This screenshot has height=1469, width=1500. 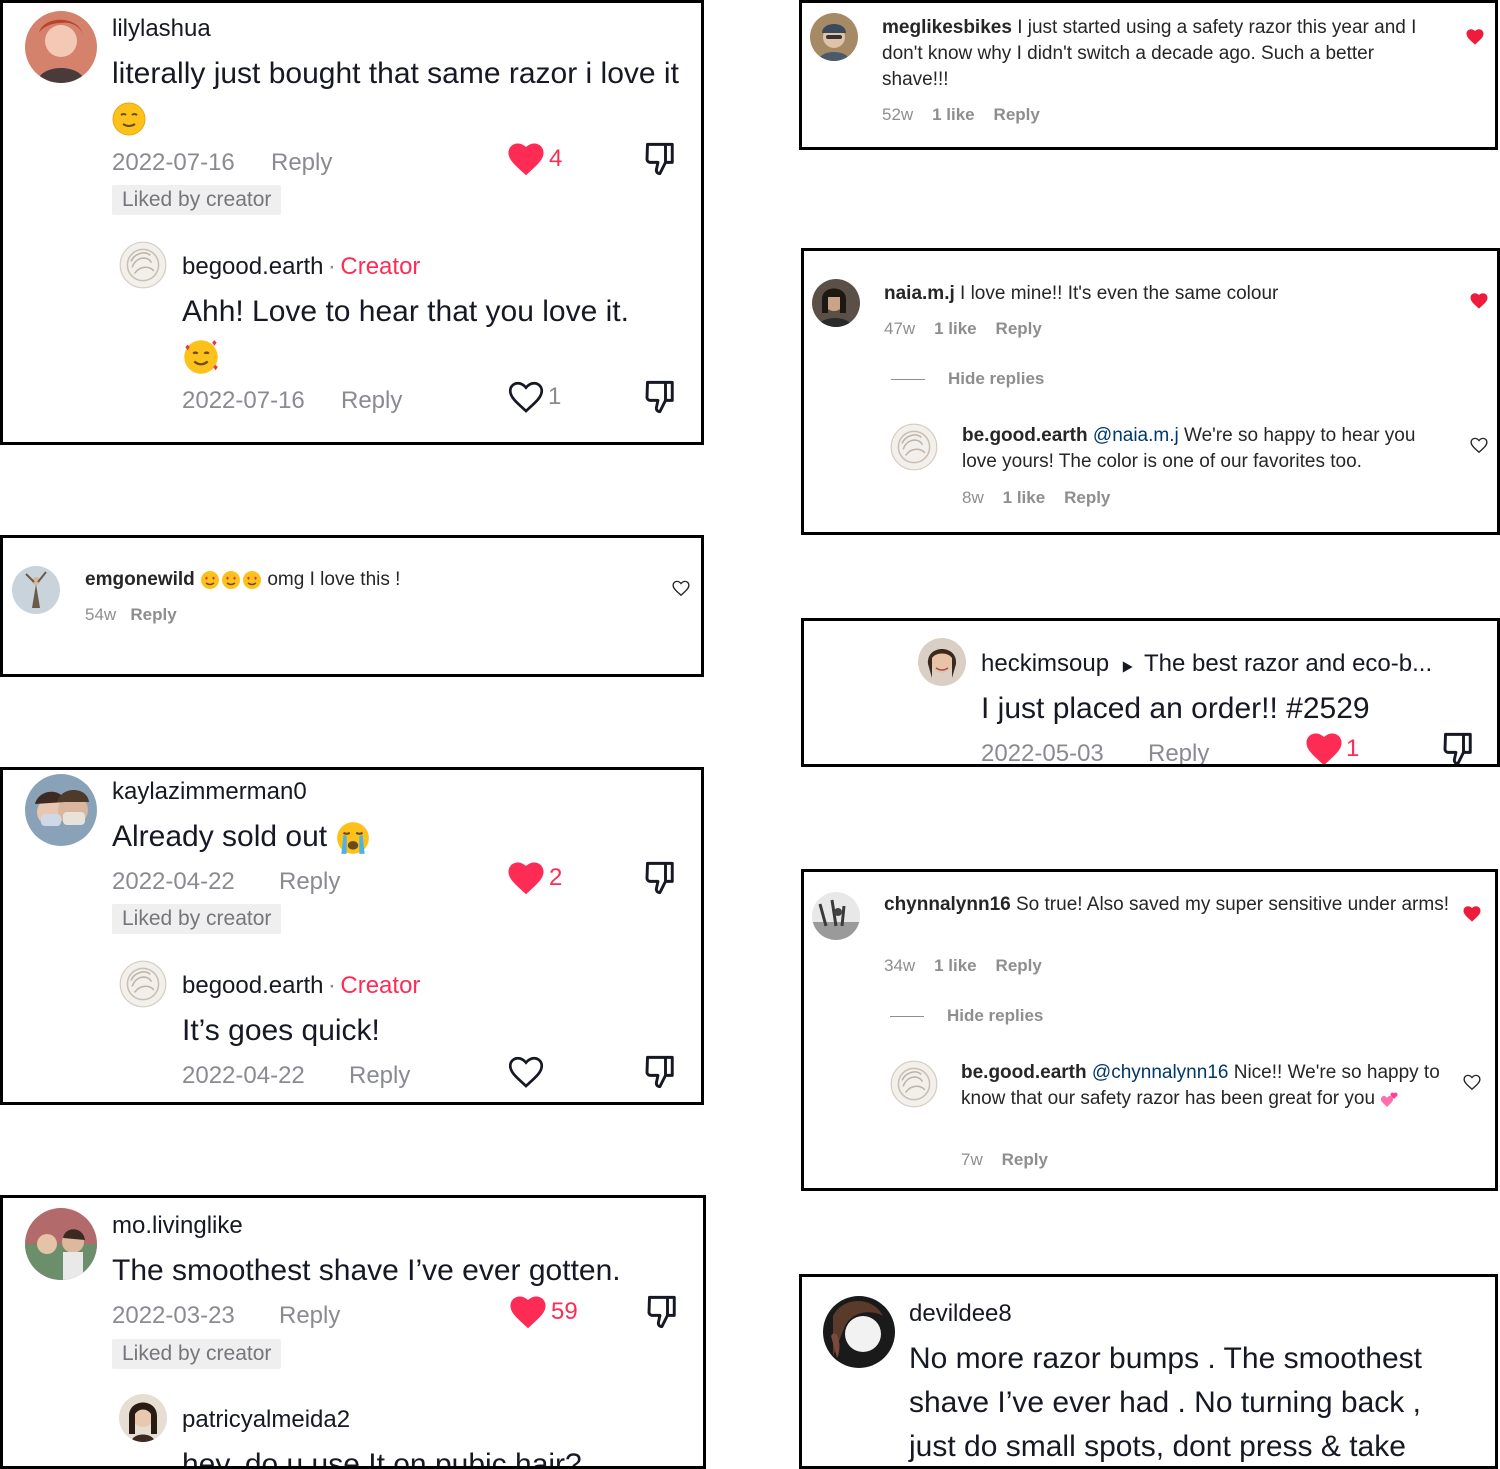 I want to click on comment-text: omg I love this !, so click(x=334, y=579).